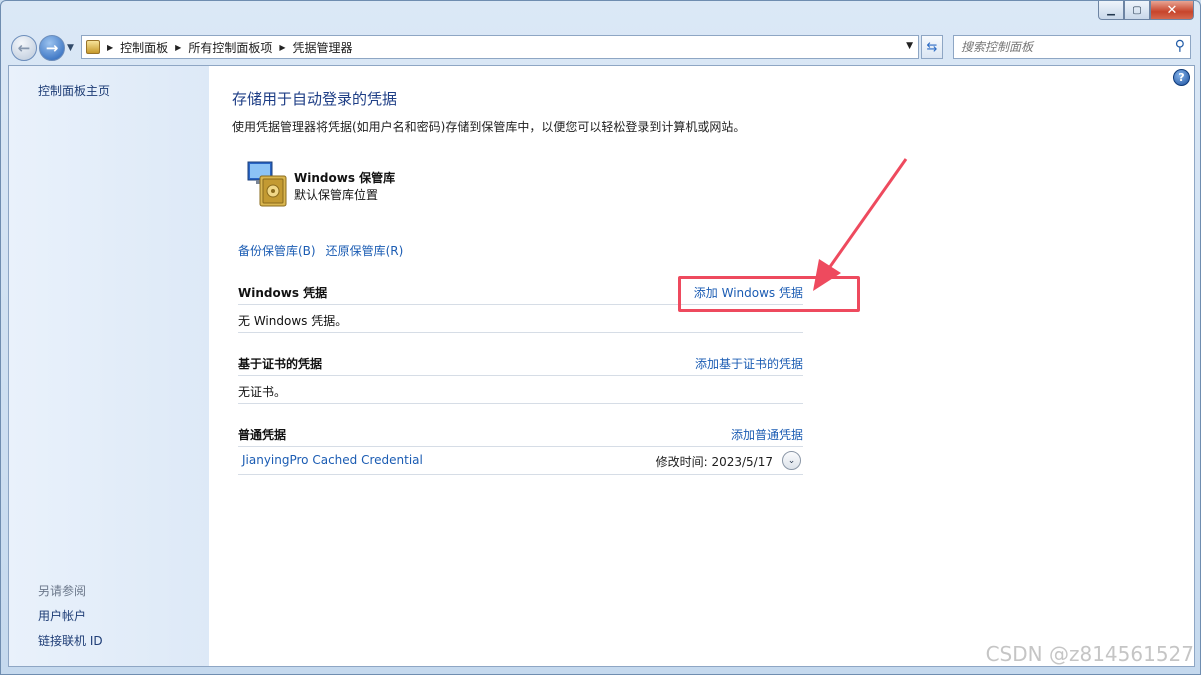  What do you see at coordinates (74, 90) in the screenshot?
I see `sidebar-home-link: 控制面板主页` at bounding box center [74, 90].